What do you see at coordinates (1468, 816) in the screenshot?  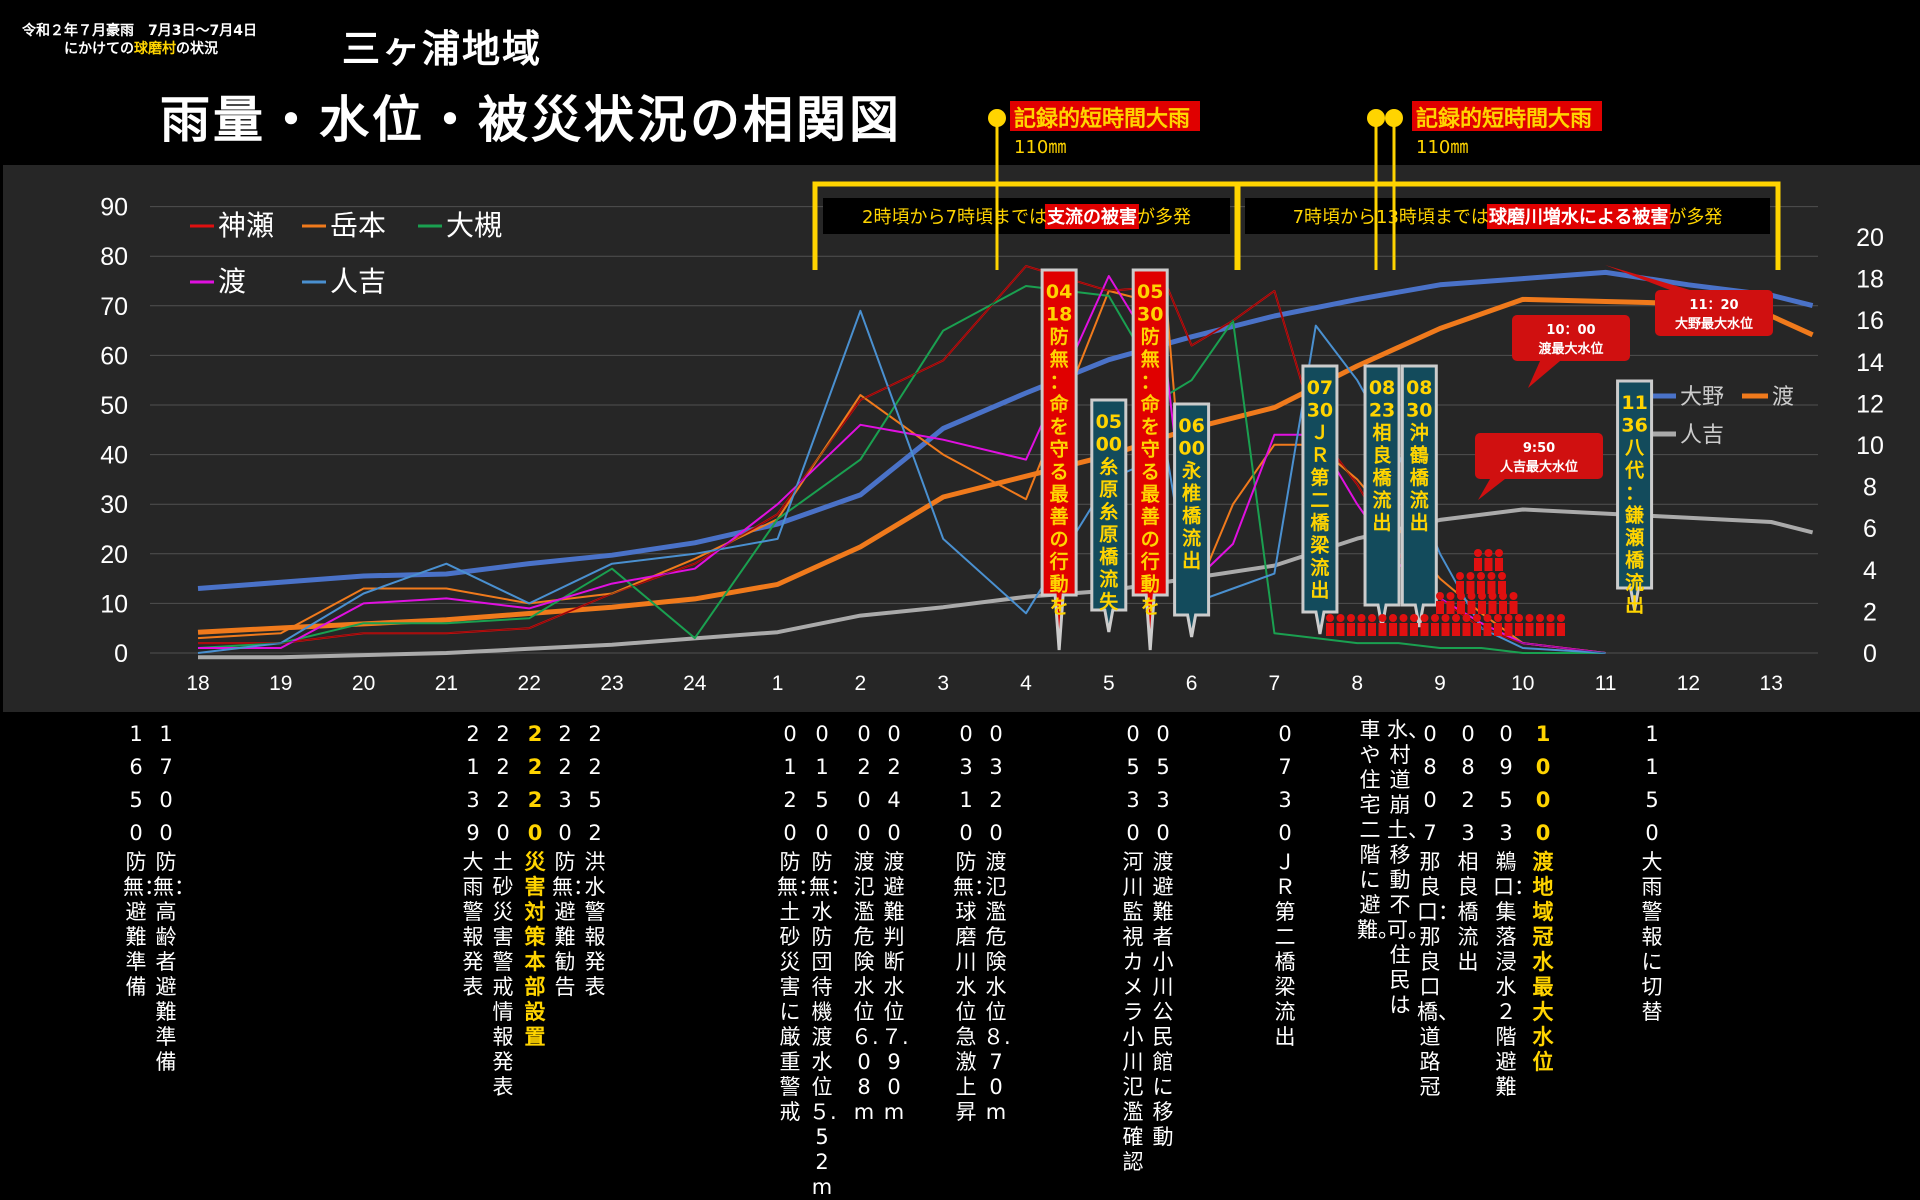 I see `timeline-minute: 23` at bounding box center [1468, 816].